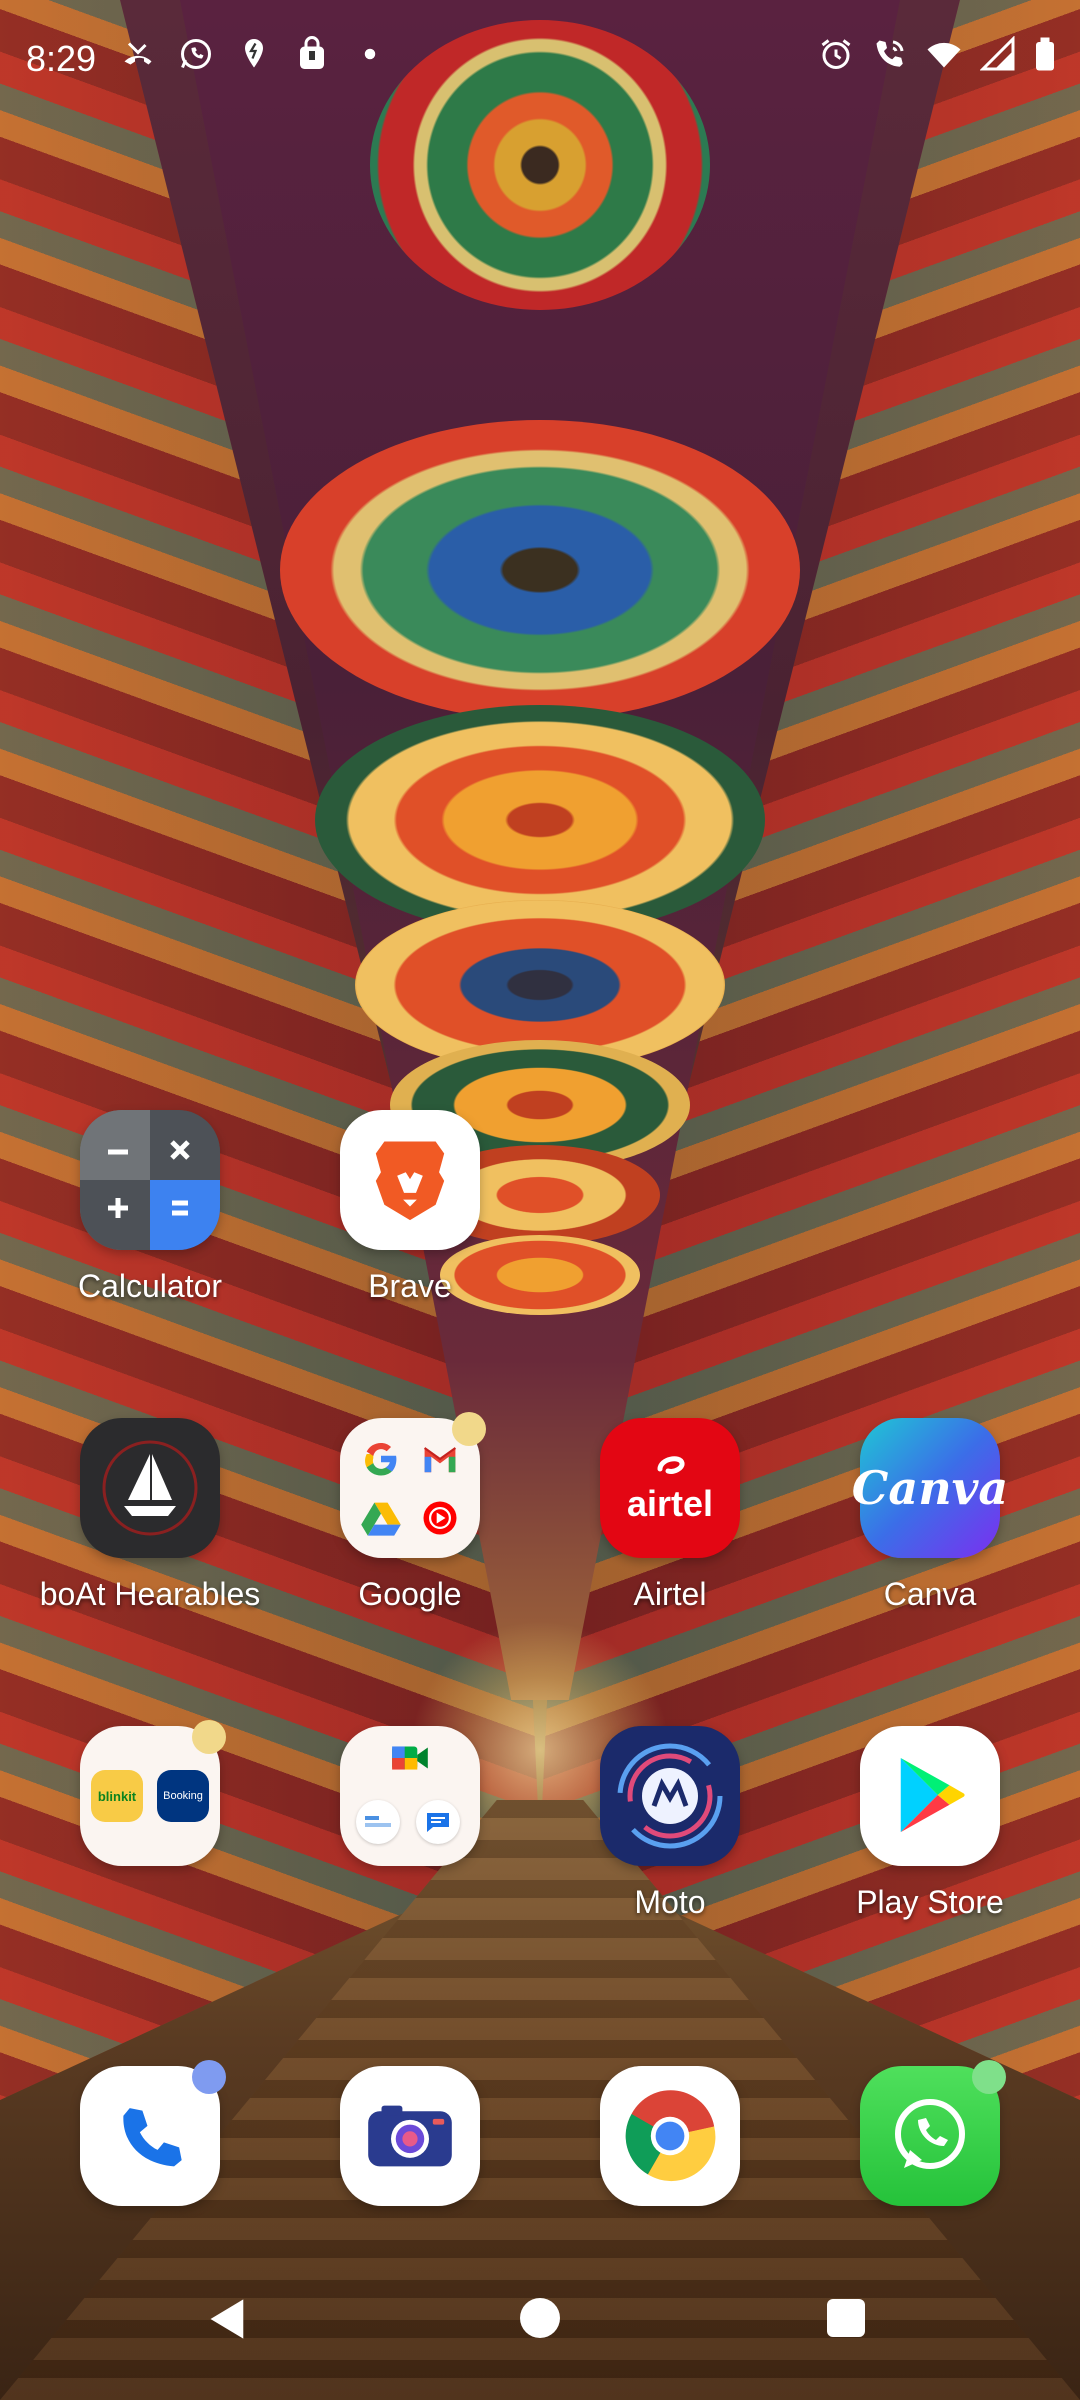  I want to click on camera-icon, so click(410, 2136).